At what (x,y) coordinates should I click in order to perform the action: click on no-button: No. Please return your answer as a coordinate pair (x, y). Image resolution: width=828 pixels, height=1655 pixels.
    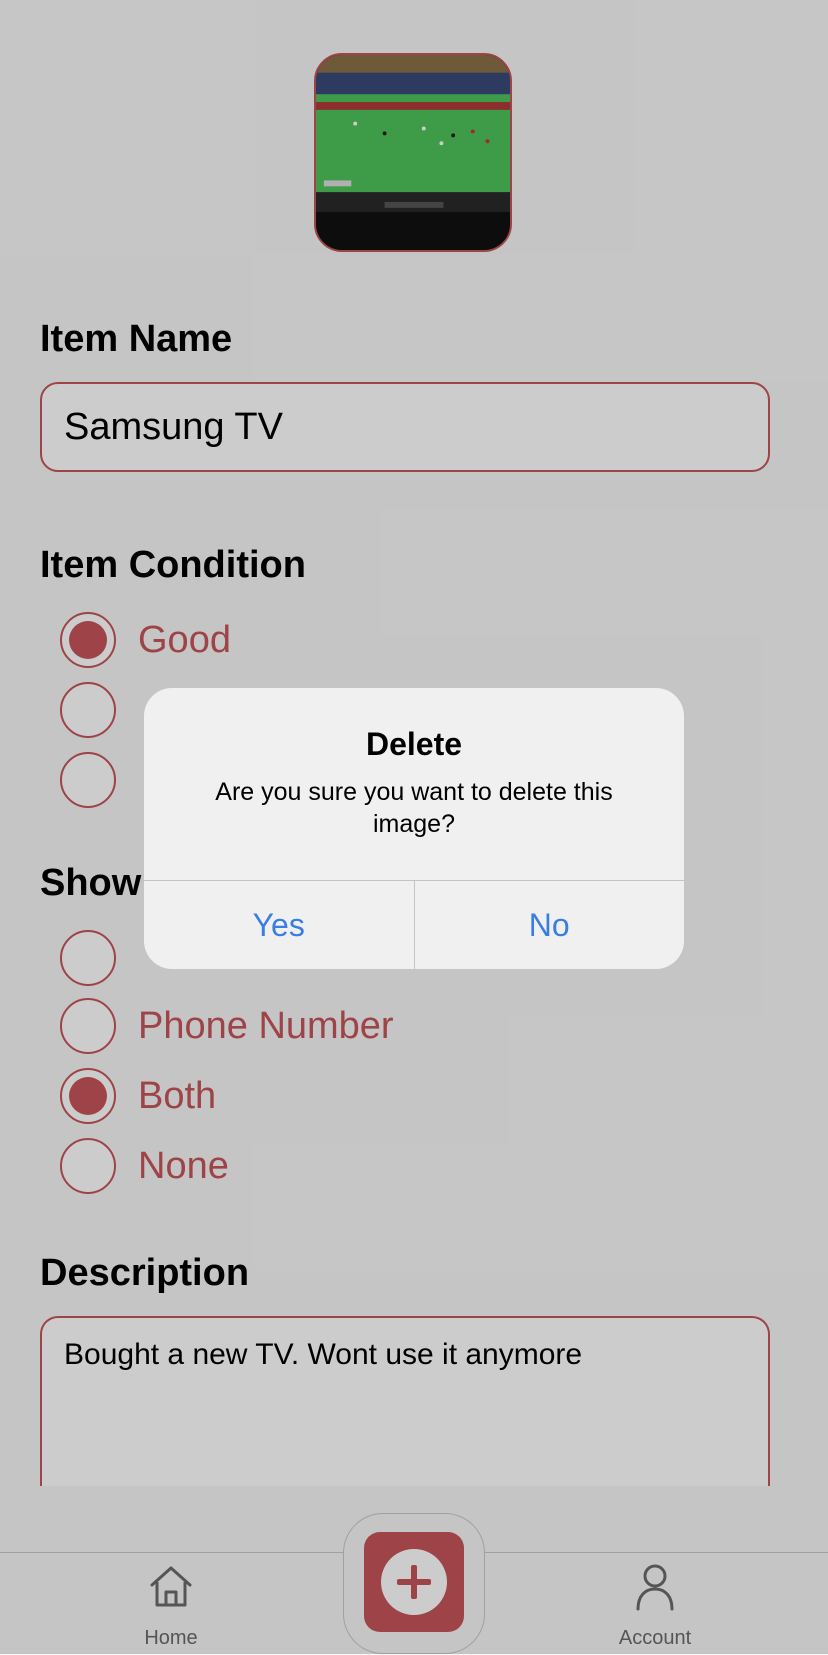
    Looking at the image, I should click on (549, 925).